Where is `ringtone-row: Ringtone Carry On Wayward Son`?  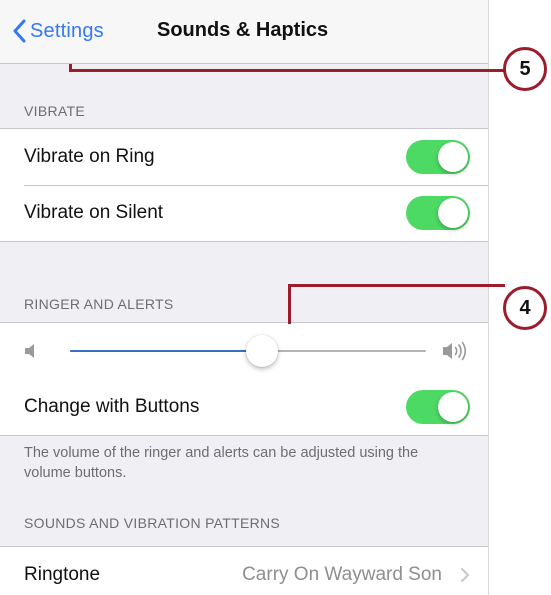 ringtone-row: Ringtone Carry On Wayward Son is located at coordinates (244, 571).